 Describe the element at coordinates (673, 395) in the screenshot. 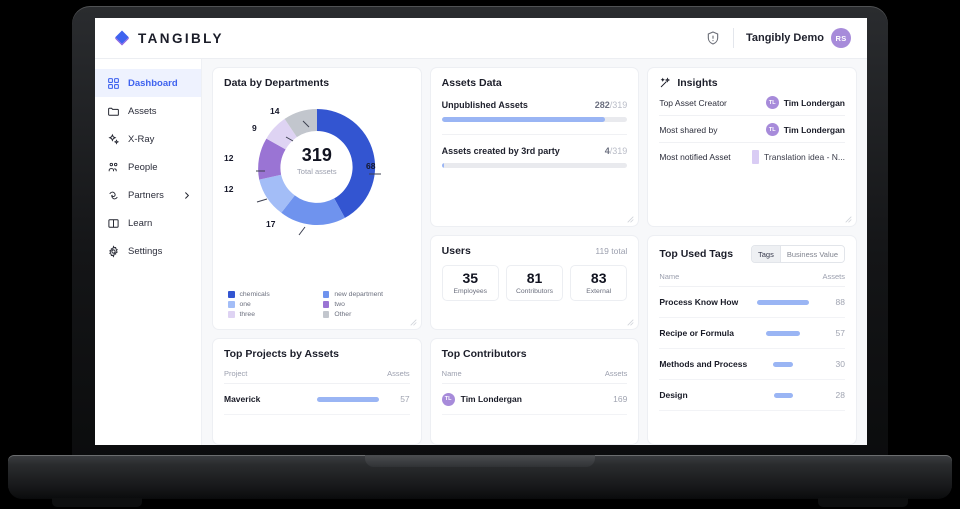

I see `row-name: Design` at that location.